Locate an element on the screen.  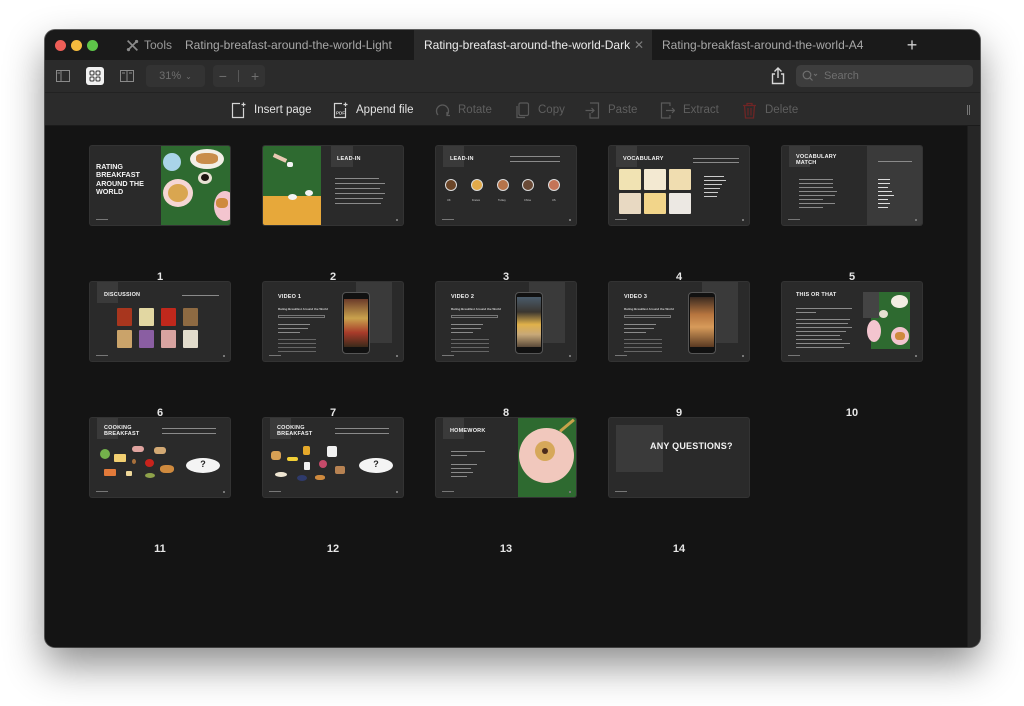
mystery-plate: ? is located at coordinates (203, 465).